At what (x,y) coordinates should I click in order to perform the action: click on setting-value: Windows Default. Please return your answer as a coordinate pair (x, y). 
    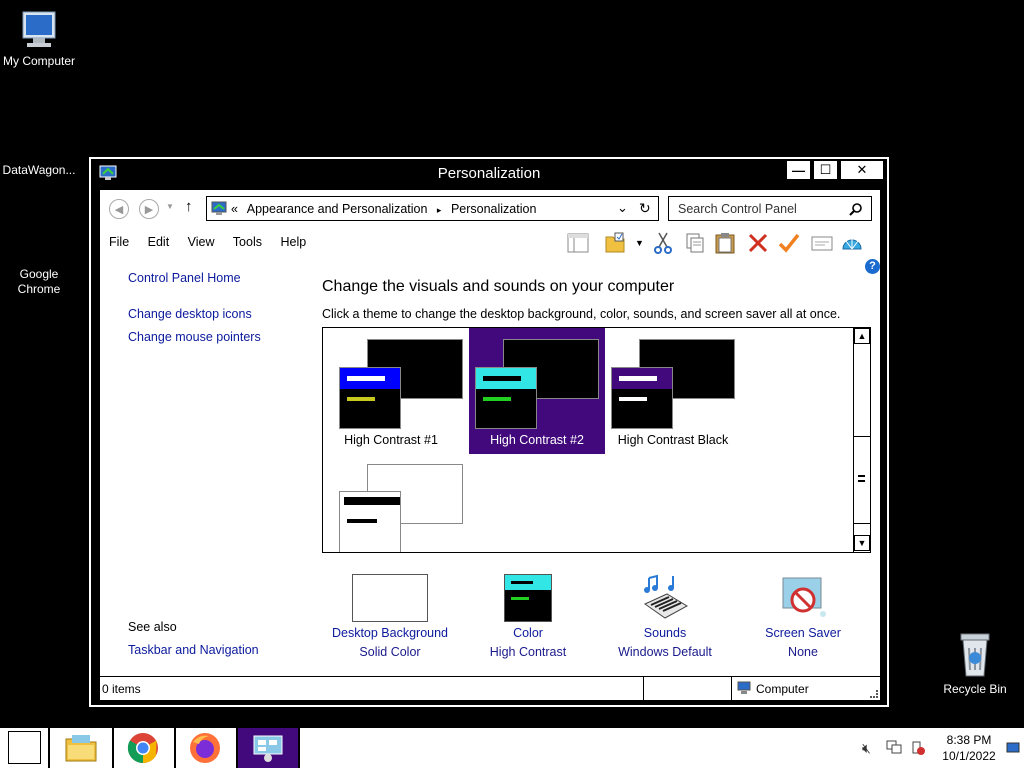
    Looking at the image, I should click on (665, 652).